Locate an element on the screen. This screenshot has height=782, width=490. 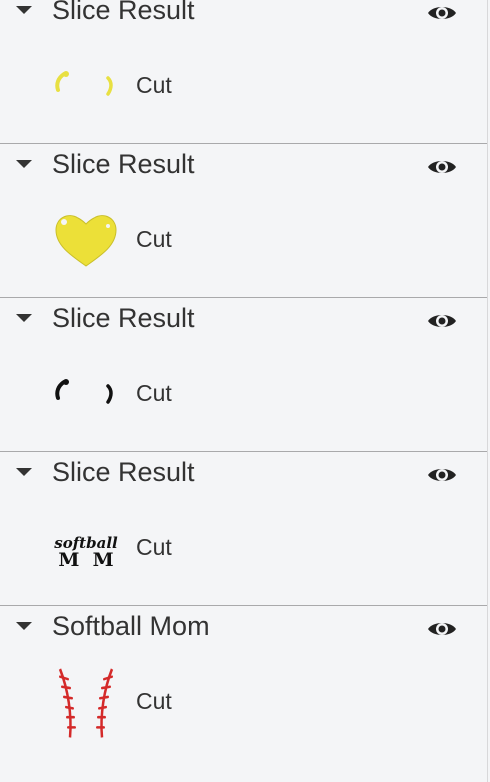
group-title: Softball Mom is located at coordinates (131, 626).